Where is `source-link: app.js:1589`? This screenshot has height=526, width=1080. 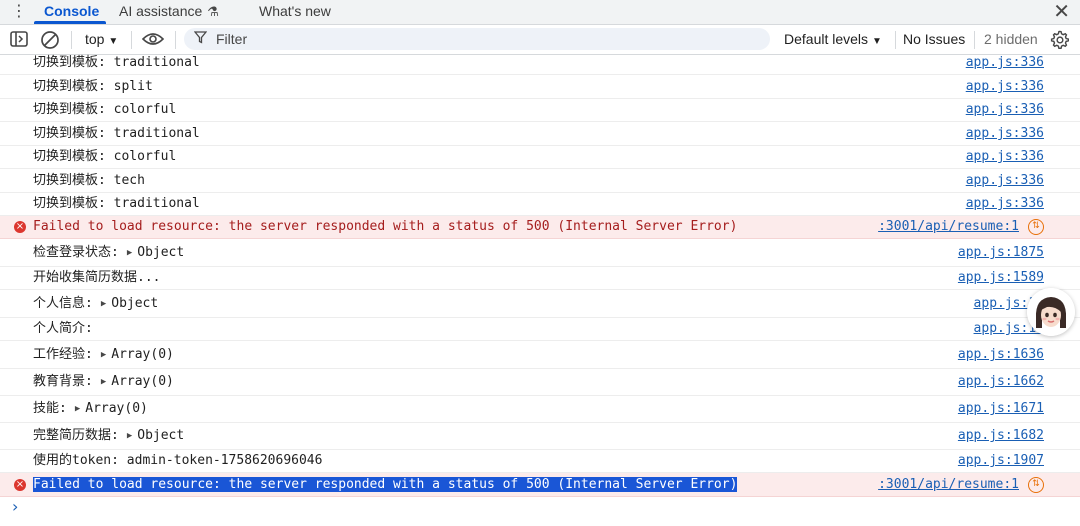 source-link: app.js:1589 is located at coordinates (1001, 278).